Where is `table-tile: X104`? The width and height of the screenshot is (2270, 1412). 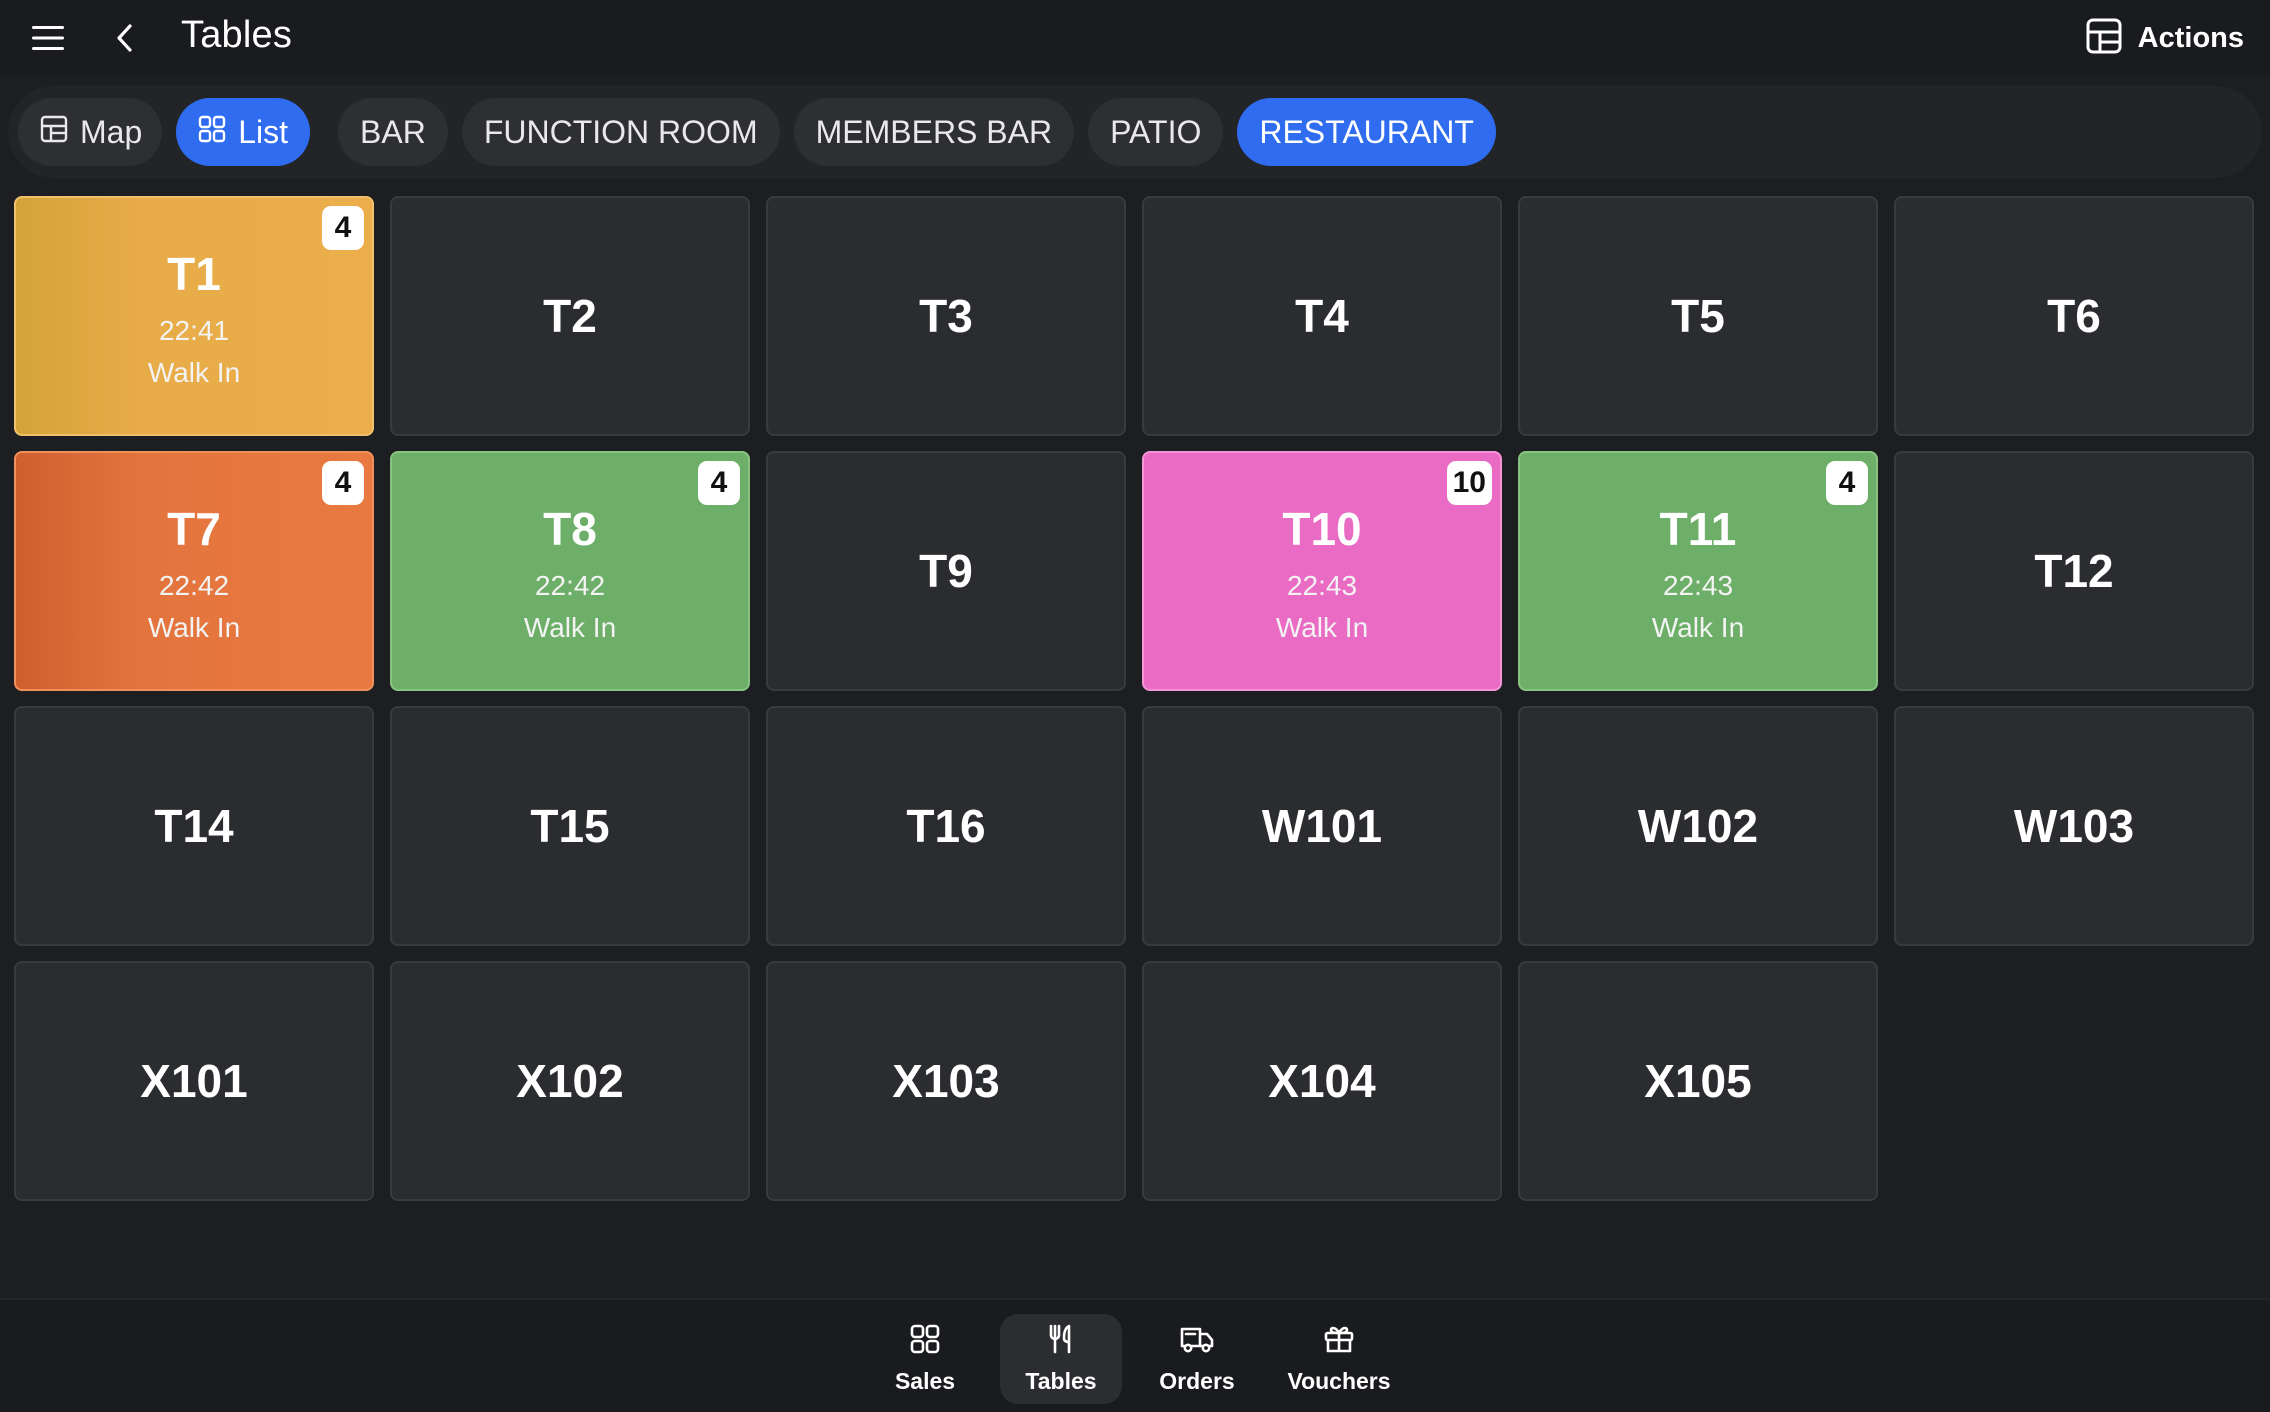 table-tile: X104 is located at coordinates (1322, 1081).